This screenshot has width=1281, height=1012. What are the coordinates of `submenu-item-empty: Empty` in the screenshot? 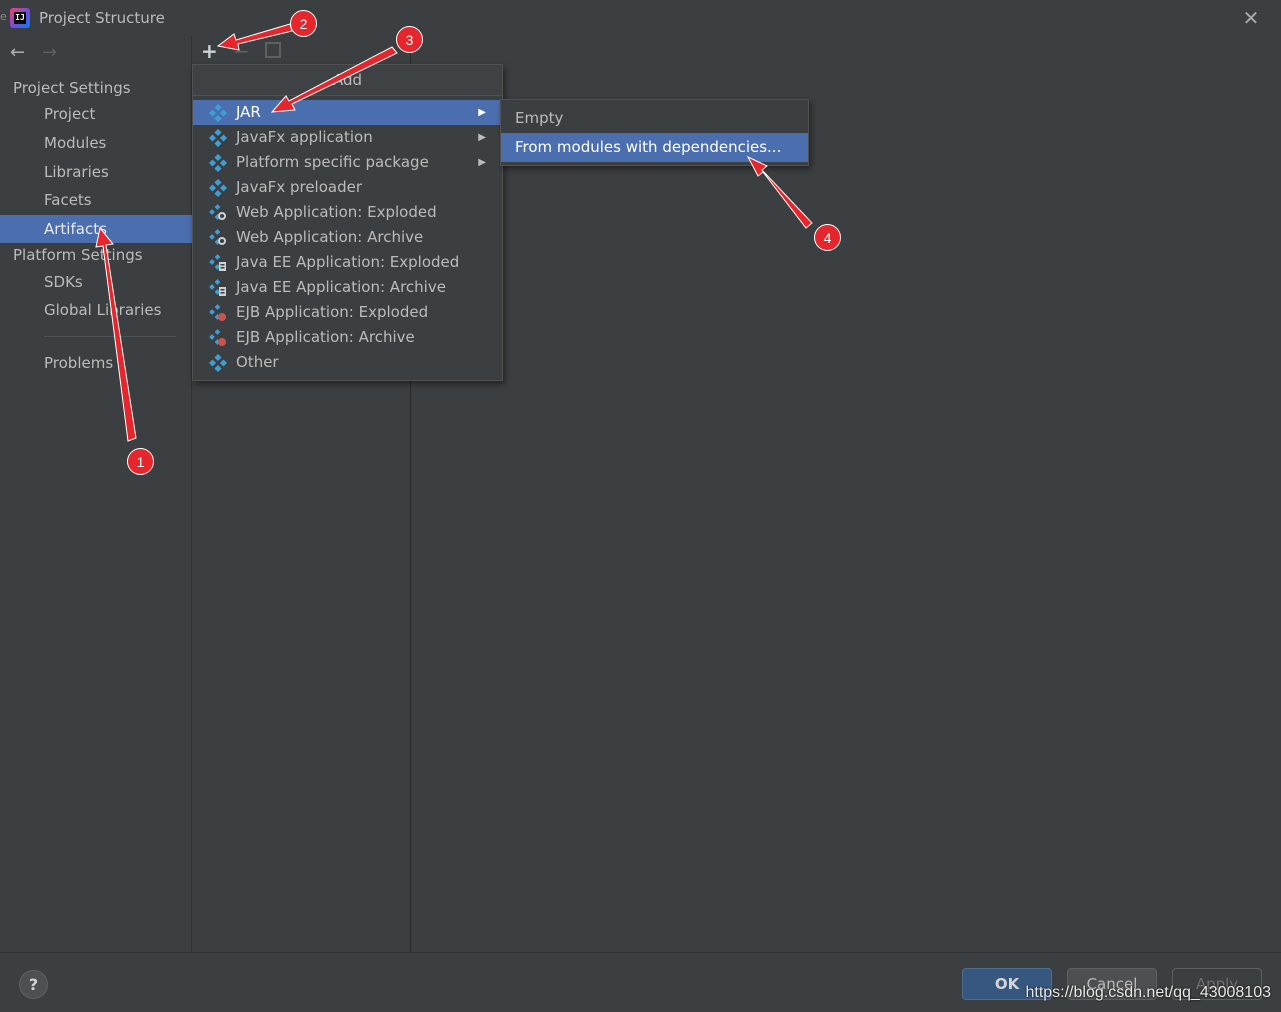 It's located at (654, 118).